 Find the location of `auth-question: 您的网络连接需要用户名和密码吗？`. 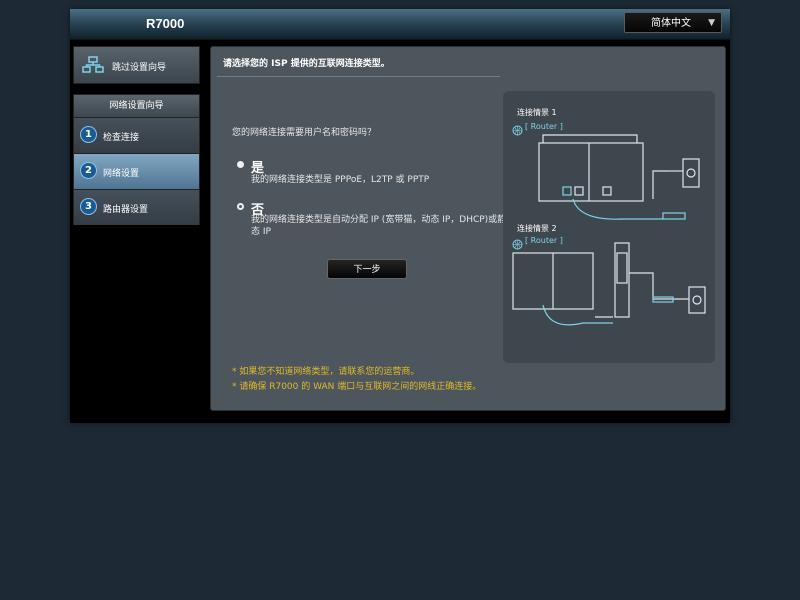

auth-question: 您的网络连接需要用户名和密码吗？ is located at coordinates (304, 133).